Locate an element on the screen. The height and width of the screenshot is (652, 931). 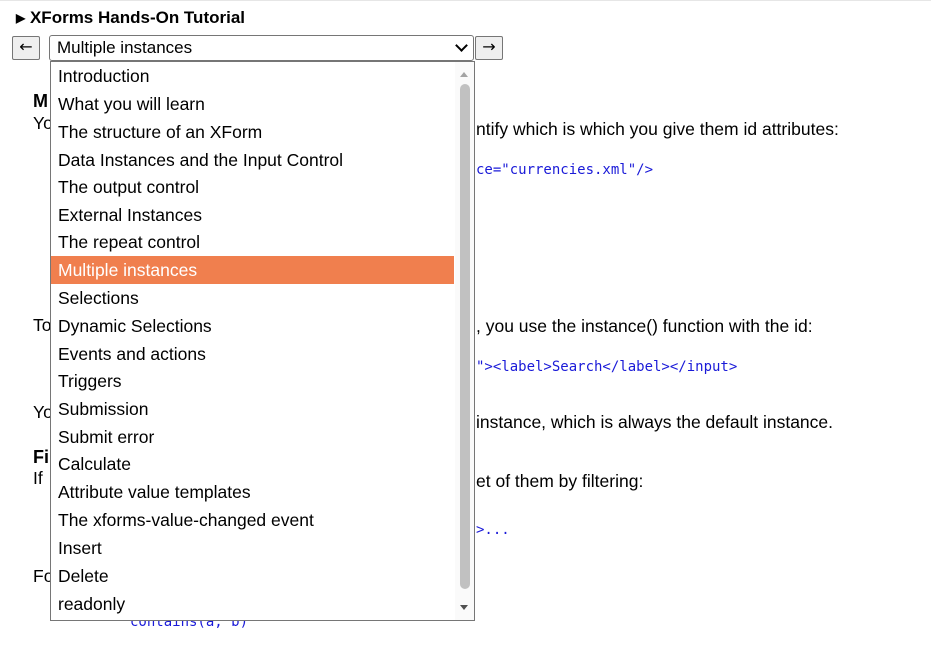
dropdown-option: Events and actions is located at coordinates (253, 354).